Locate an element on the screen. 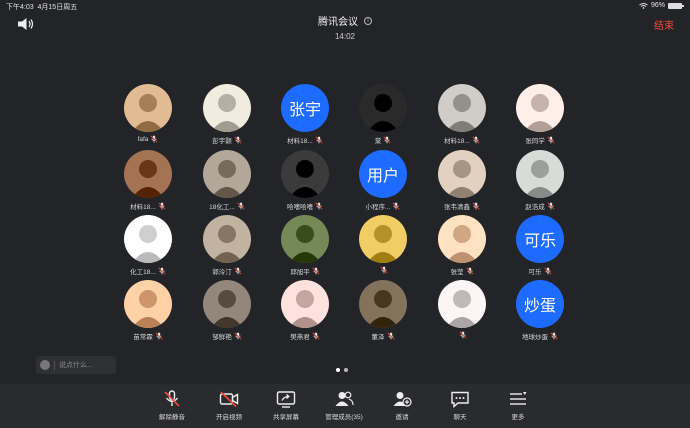 Image resolution: width=690 pixels, height=428 pixels. end-meeting-button: 结束 is located at coordinates (664, 24).